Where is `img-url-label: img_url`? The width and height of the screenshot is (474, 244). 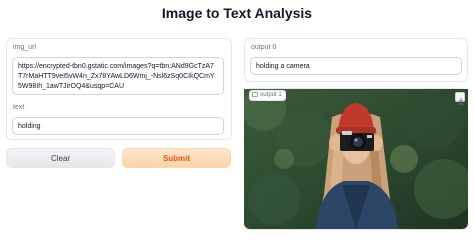 img-url-label: img_url is located at coordinates (24, 47).